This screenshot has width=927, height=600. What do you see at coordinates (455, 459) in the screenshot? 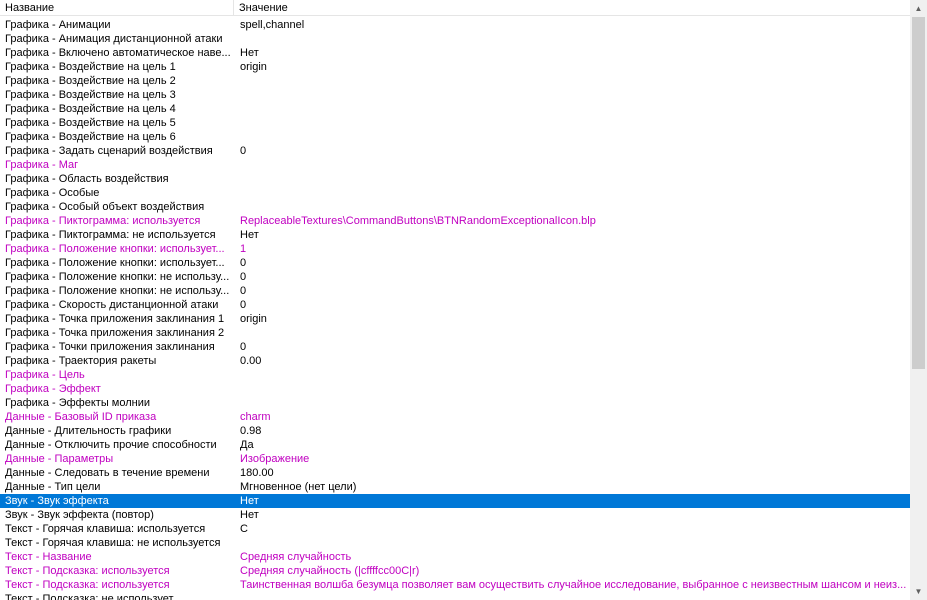
I see `table-row: Данные - Параметры Изображение` at bounding box center [455, 459].